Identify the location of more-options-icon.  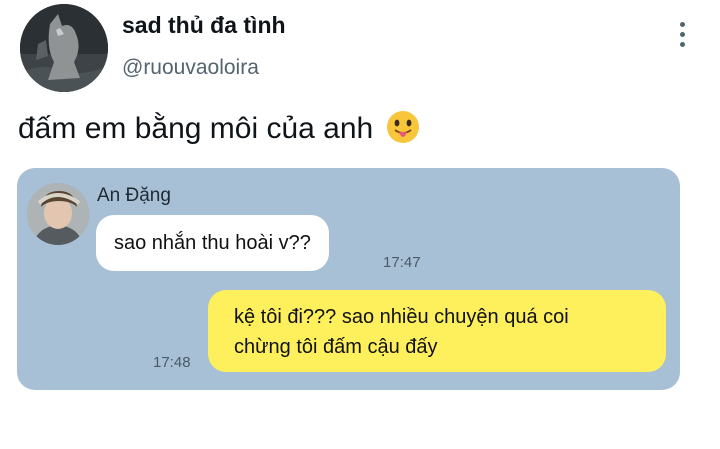
(683, 35).